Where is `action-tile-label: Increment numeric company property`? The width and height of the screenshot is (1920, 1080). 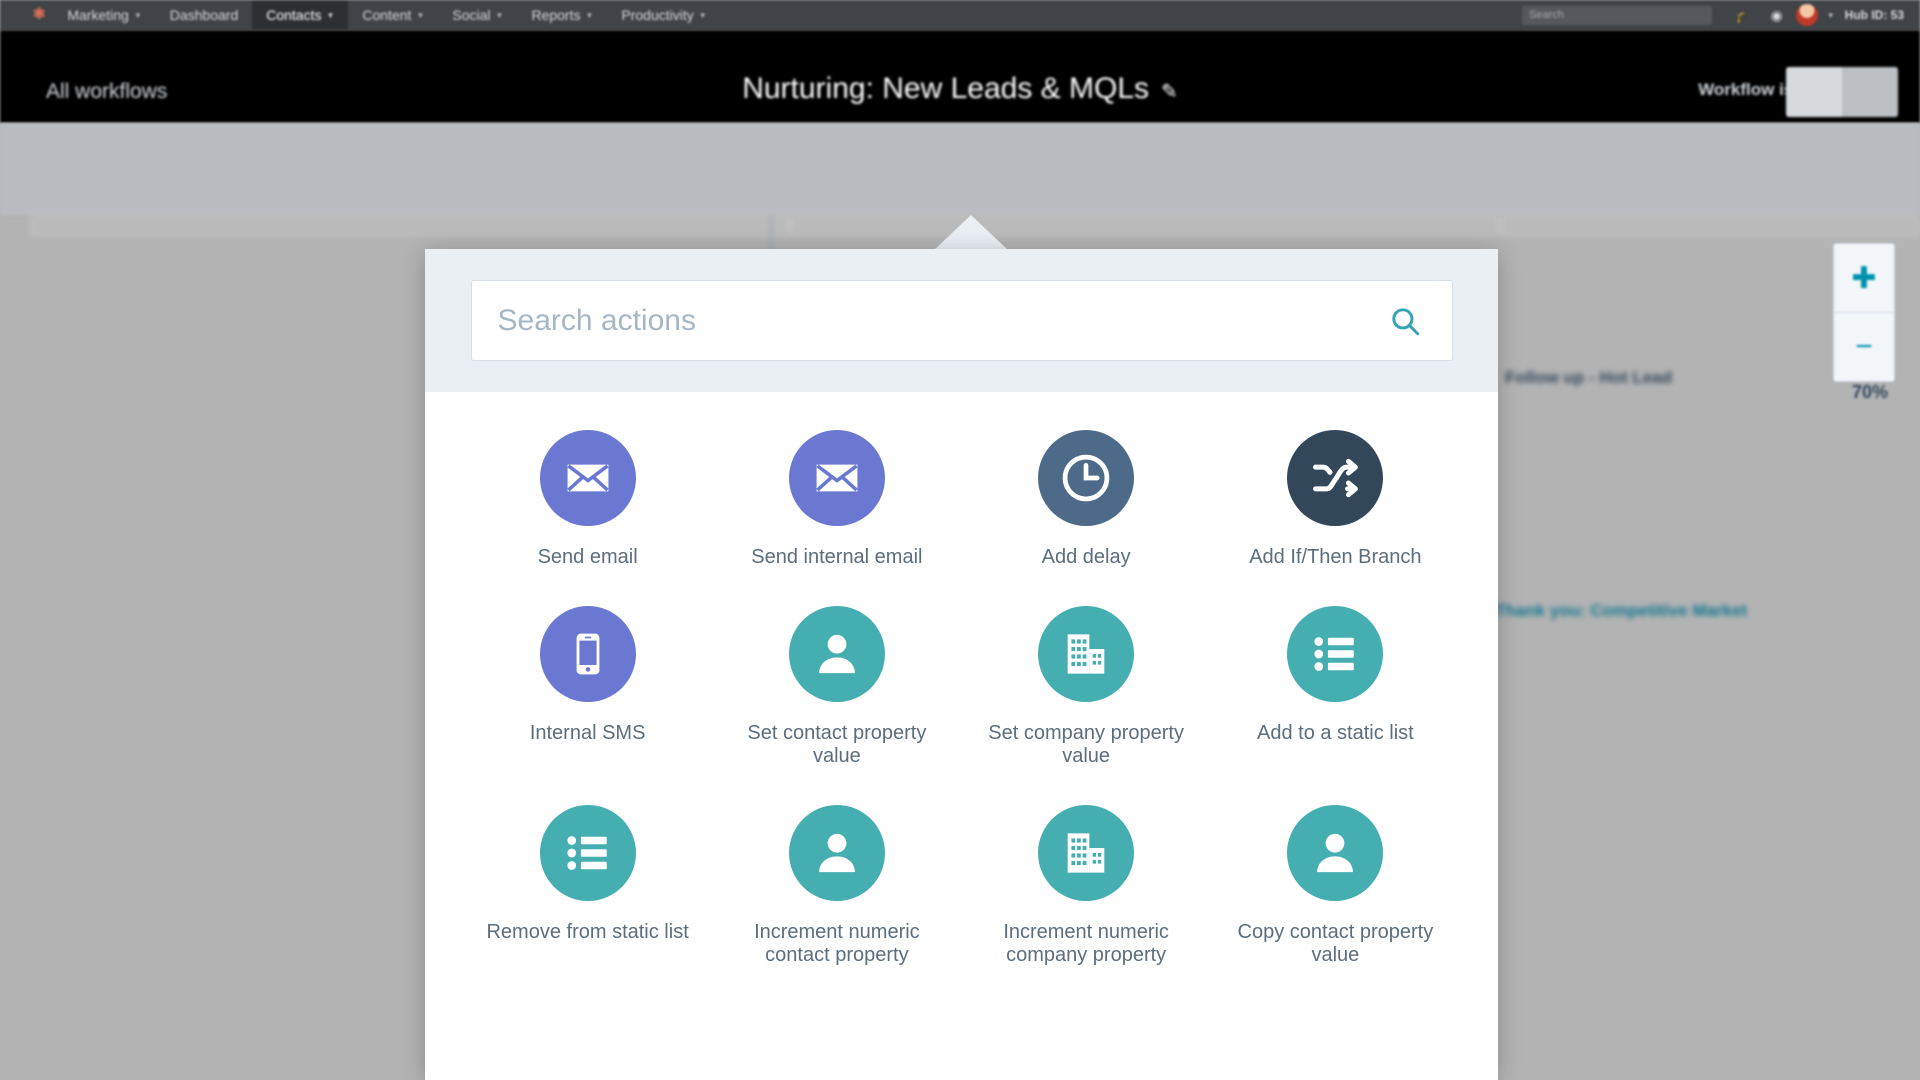
action-tile-label: Increment numeric company property is located at coordinates (1086, 943).